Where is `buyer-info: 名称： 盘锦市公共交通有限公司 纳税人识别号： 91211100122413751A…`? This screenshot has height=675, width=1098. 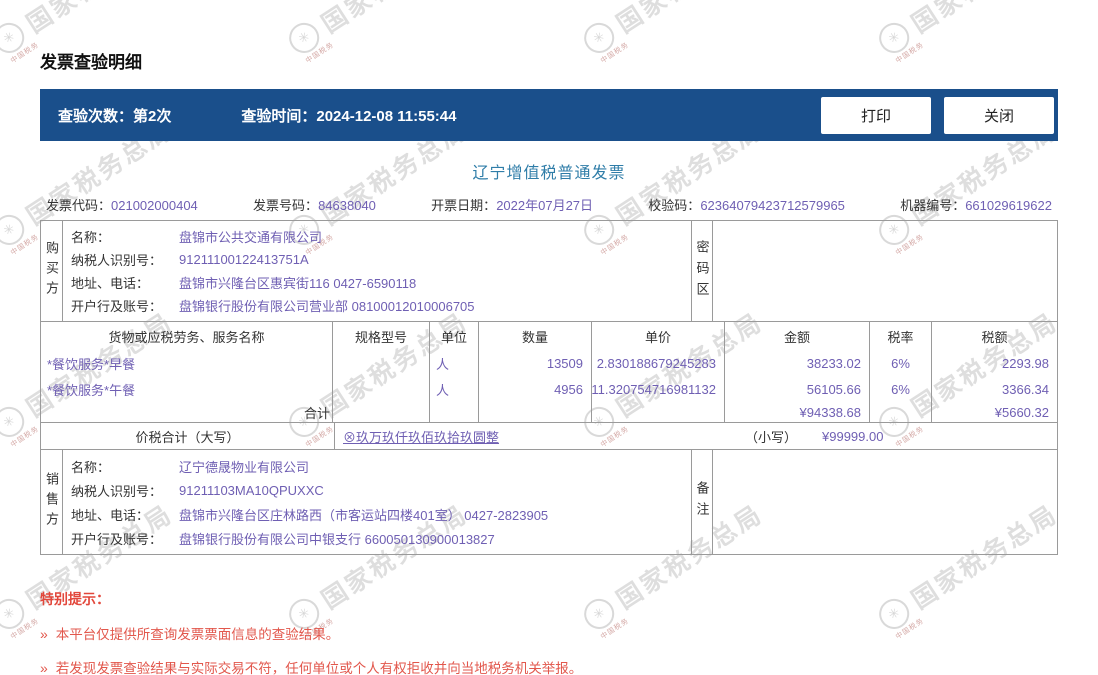 buyer-info: 名称： 盘锦市公共交通有限公司 纳税人识别号： 91211100122413751A… is located at coordinates (377, 271).